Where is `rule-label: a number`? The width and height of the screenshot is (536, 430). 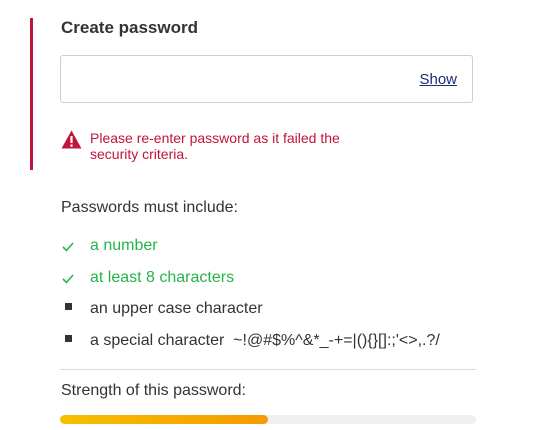 rule-label: a number is located at coordinates (124, 245).